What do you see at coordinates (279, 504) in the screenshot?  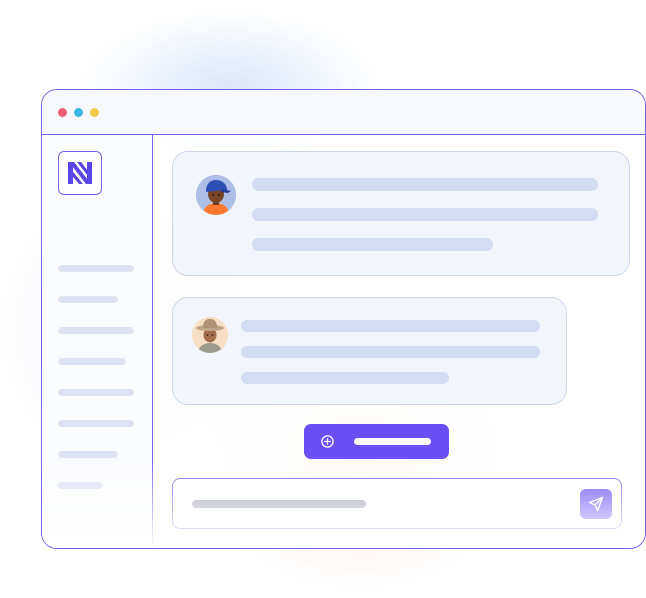 I see `message-input` at bounding box center [279, 504].